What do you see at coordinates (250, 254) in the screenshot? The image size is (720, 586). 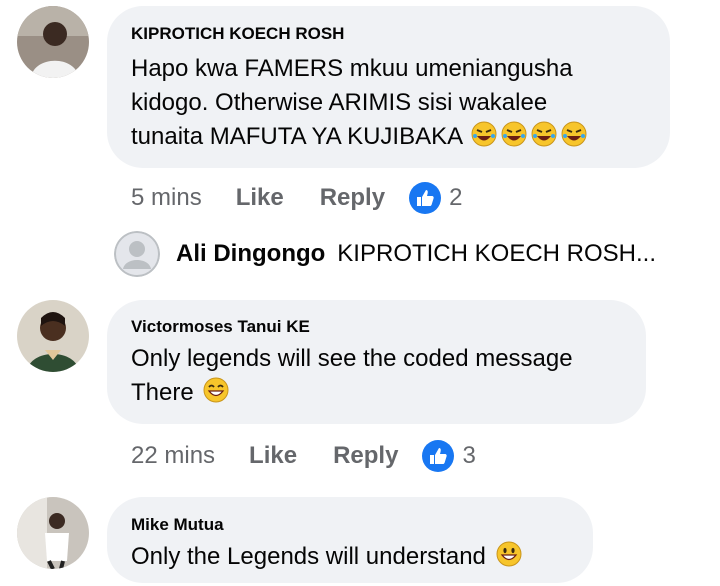 I see `reply-author: Ali Dingongo` at bounding box center [250, 254].